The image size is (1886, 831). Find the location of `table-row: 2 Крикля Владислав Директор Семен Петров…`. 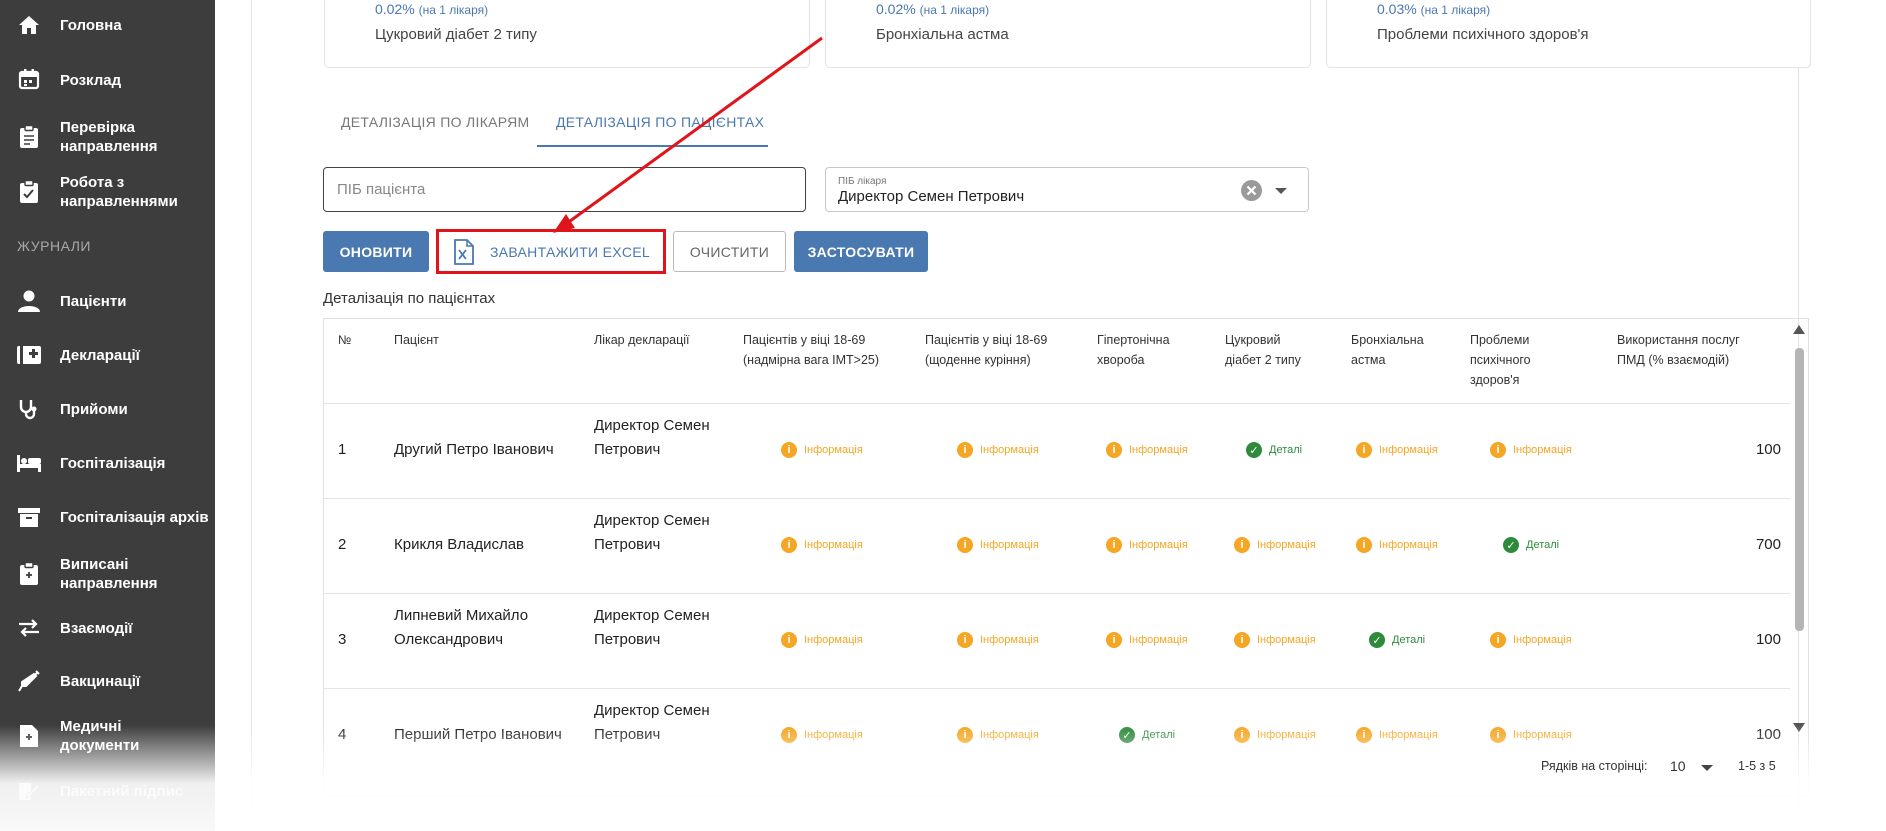

table-row: 2 Крикля Владислав Директор Семен Петров… is located at coordinates (1057, 545).